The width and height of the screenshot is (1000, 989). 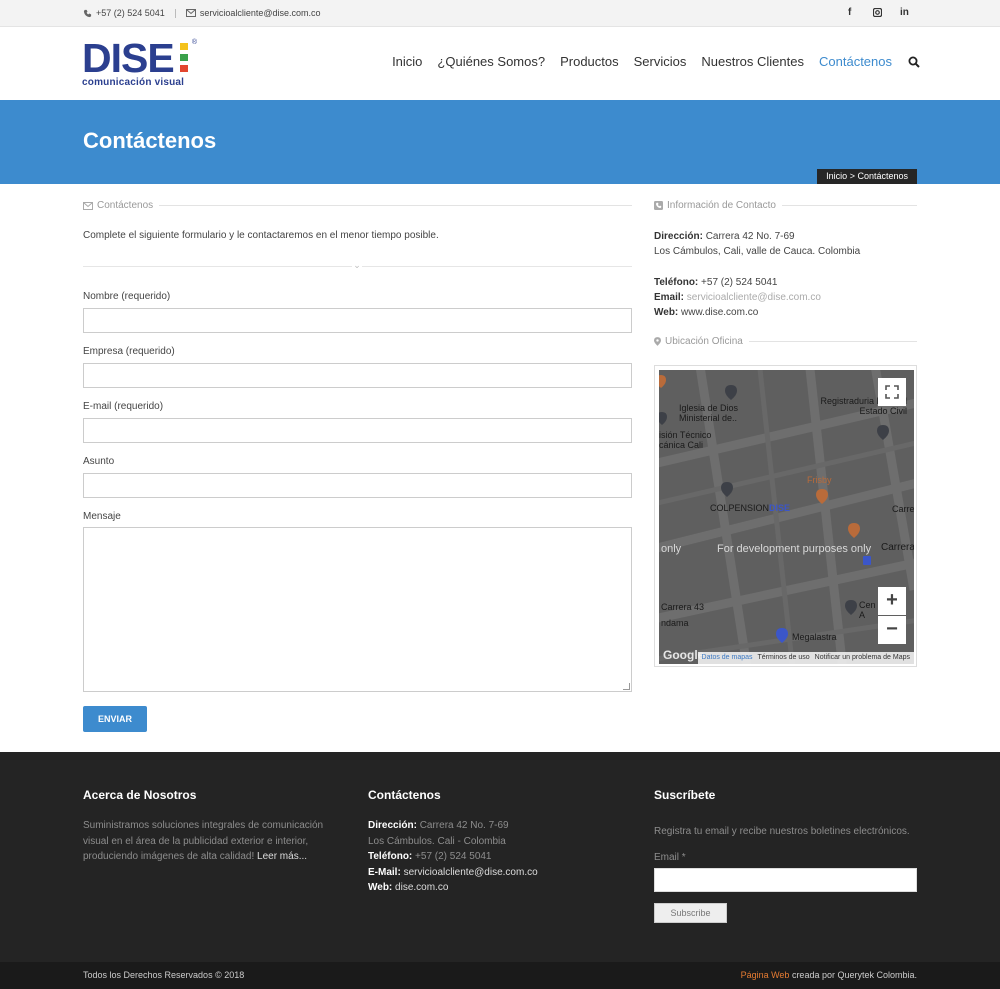 I want to click on footer-addr-label: Dirección:, so click(x=392, y=825).